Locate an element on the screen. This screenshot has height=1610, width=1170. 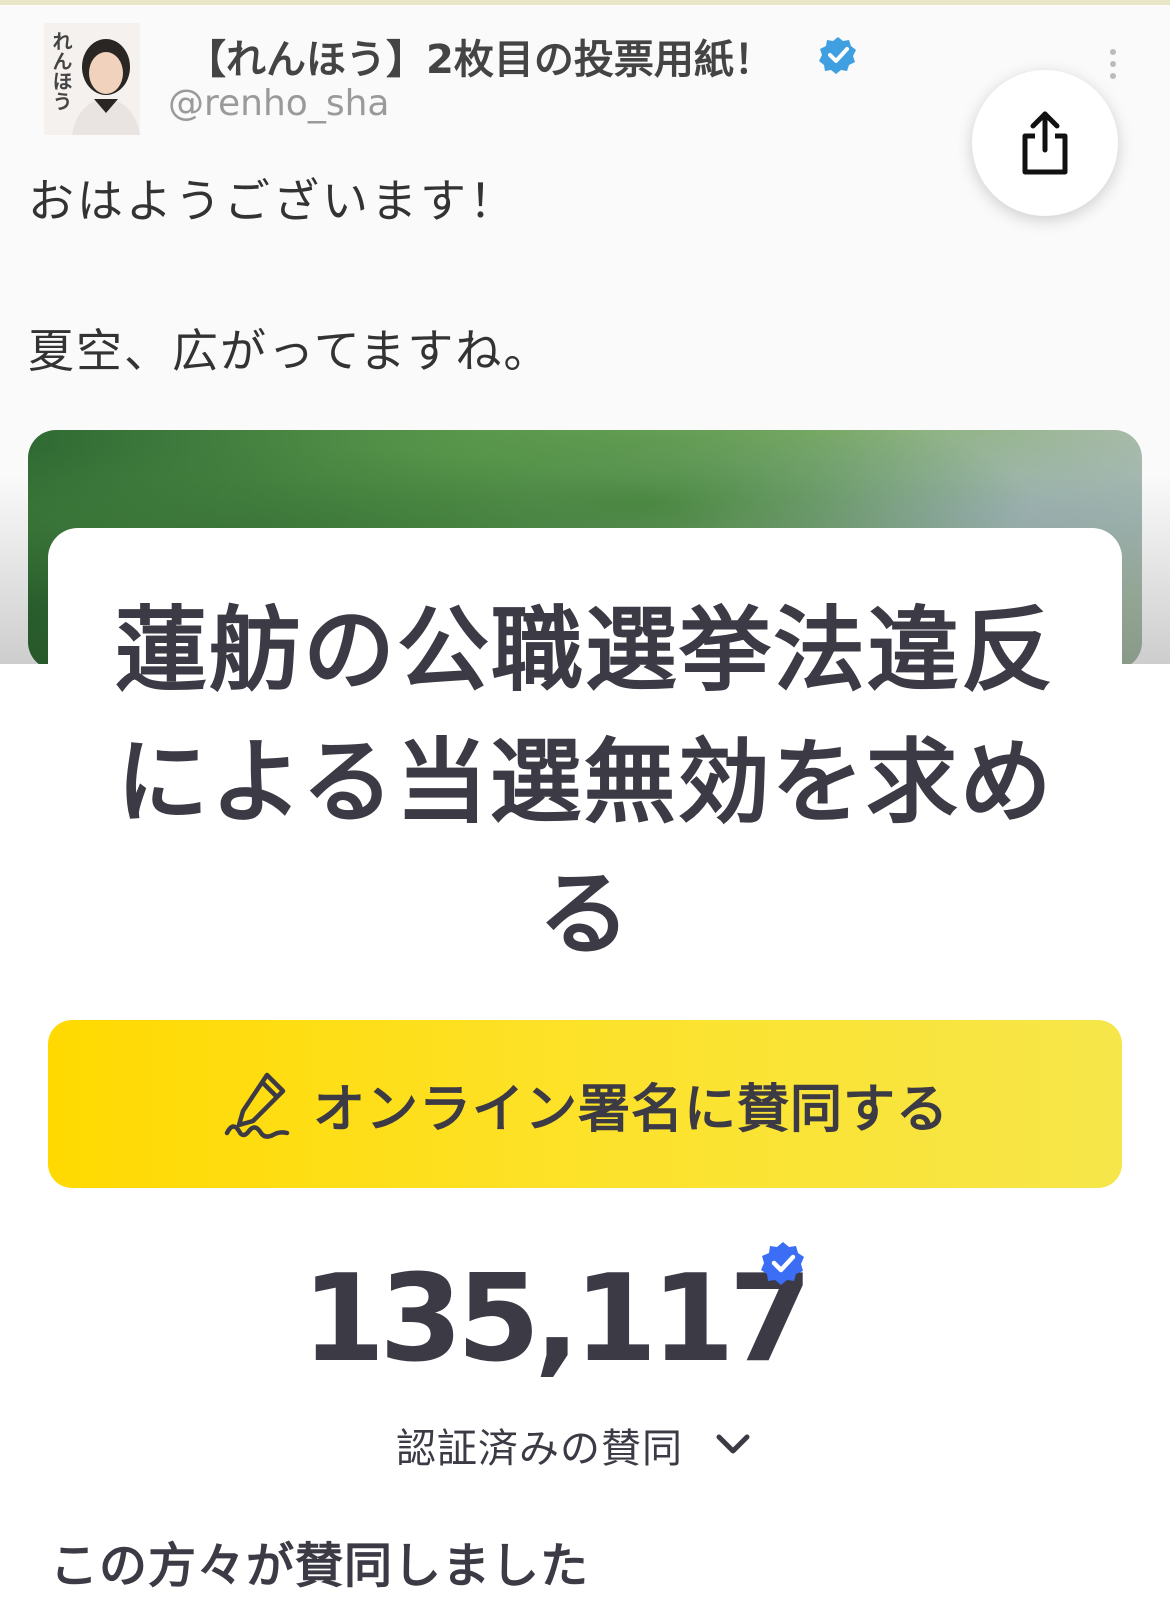
share-button is located at coordinates (1045, 143).